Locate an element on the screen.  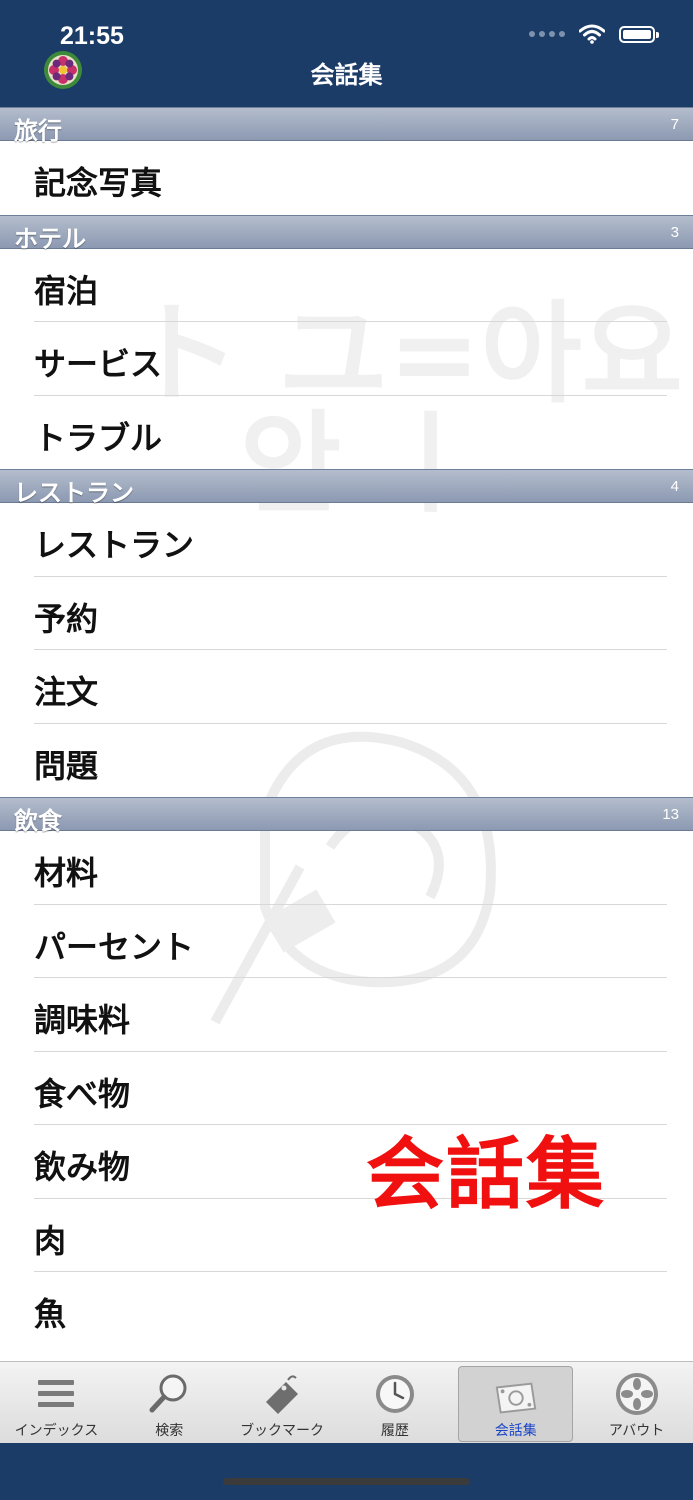
conversation-icon is located at coordinates (516, 1399).